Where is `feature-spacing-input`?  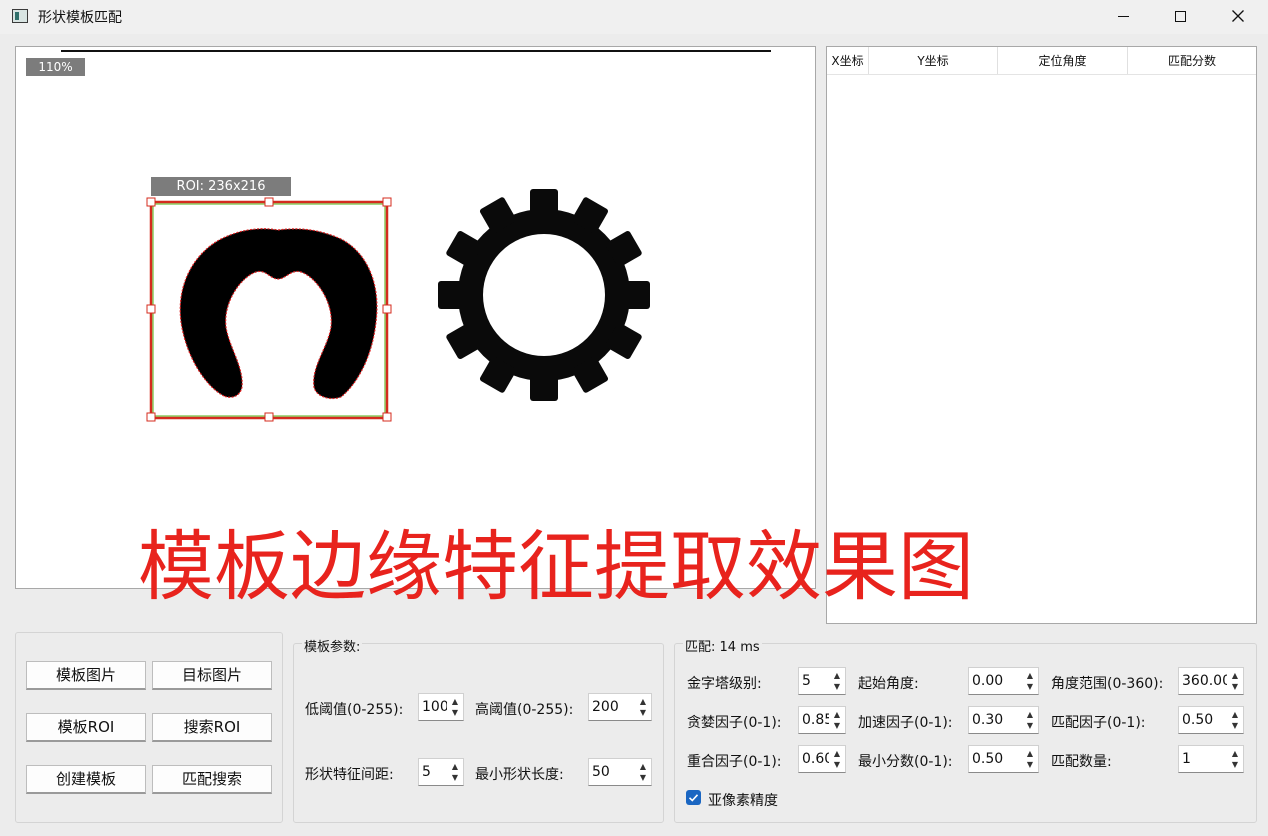
feature-spacing-input is located at coordinates (433, 772).